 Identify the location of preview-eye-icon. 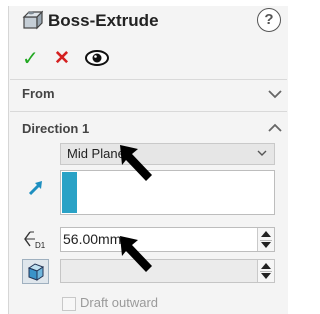
(97, 58).